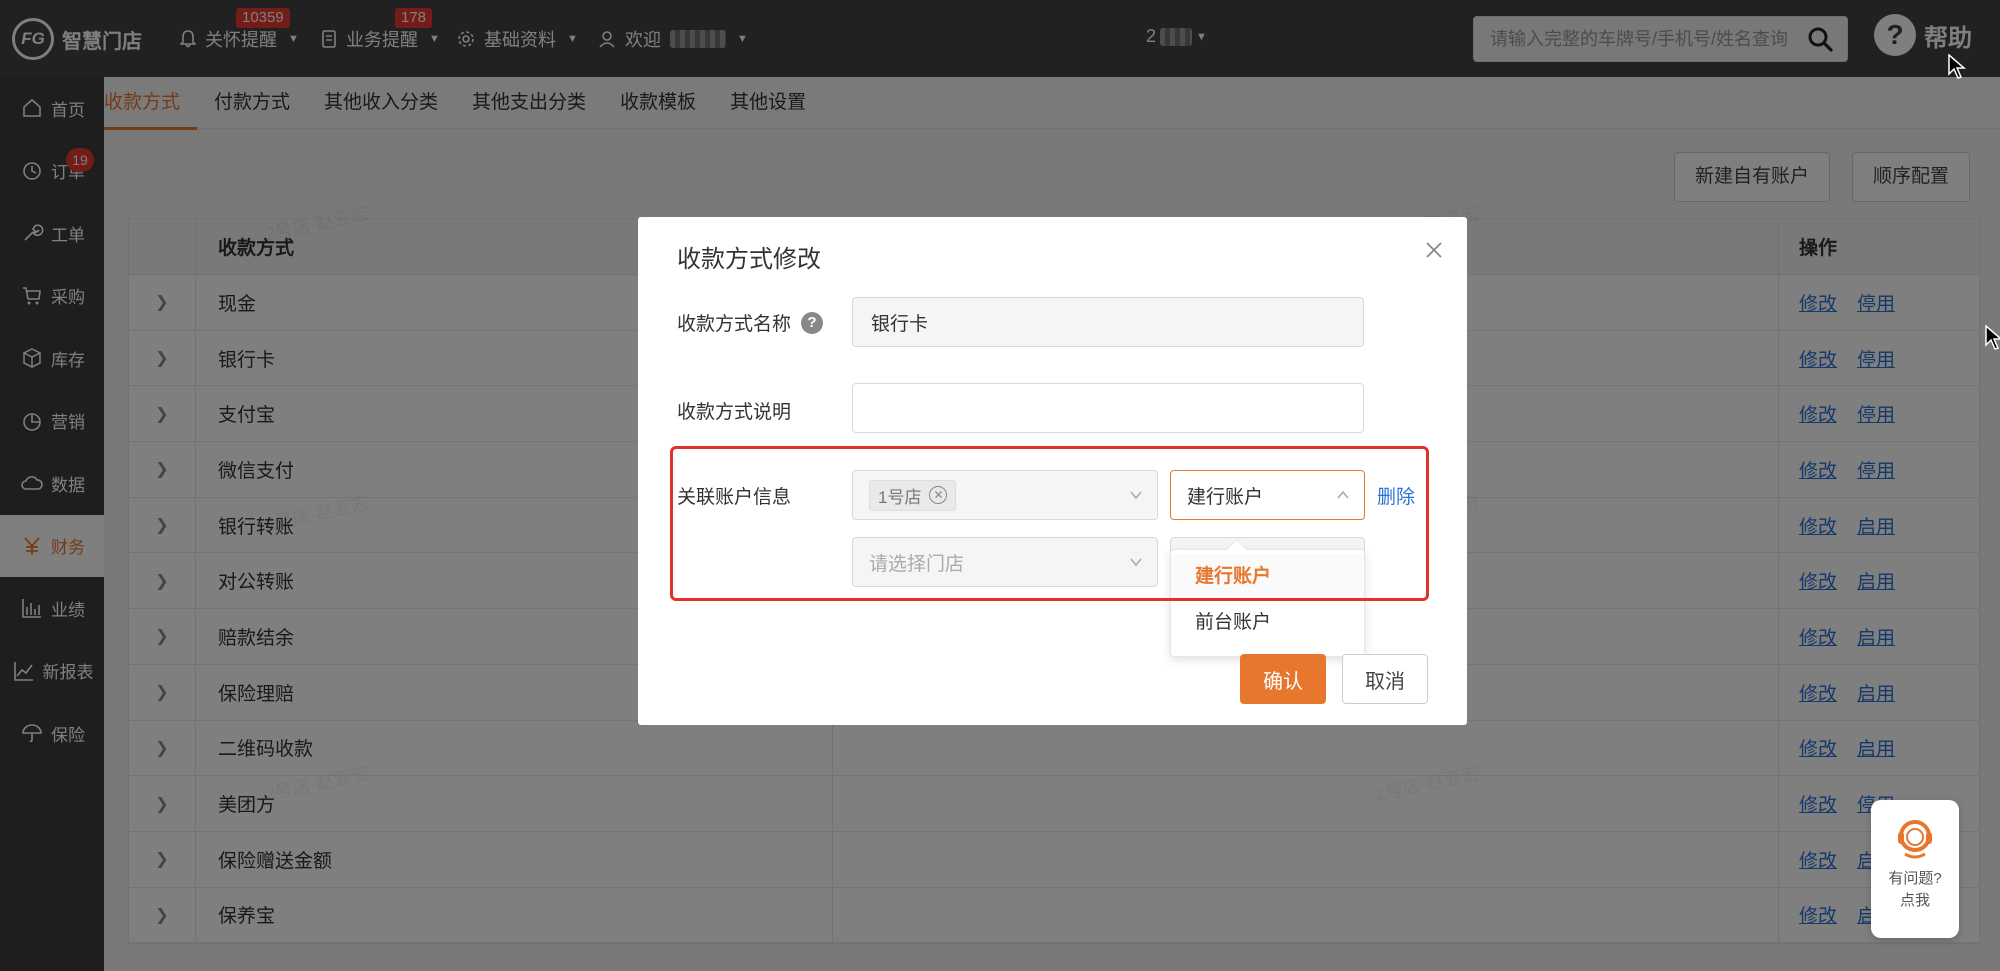 The height and width of the screenshot is (971, 2000). I want to click on account-select-value: 建行账户, so click(1225, 497).